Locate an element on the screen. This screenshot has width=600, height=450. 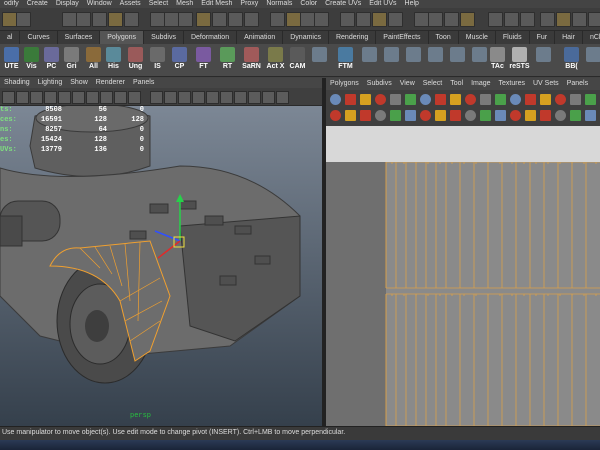
shelf-tab-13: Fur is located at coordinates (543, 37).